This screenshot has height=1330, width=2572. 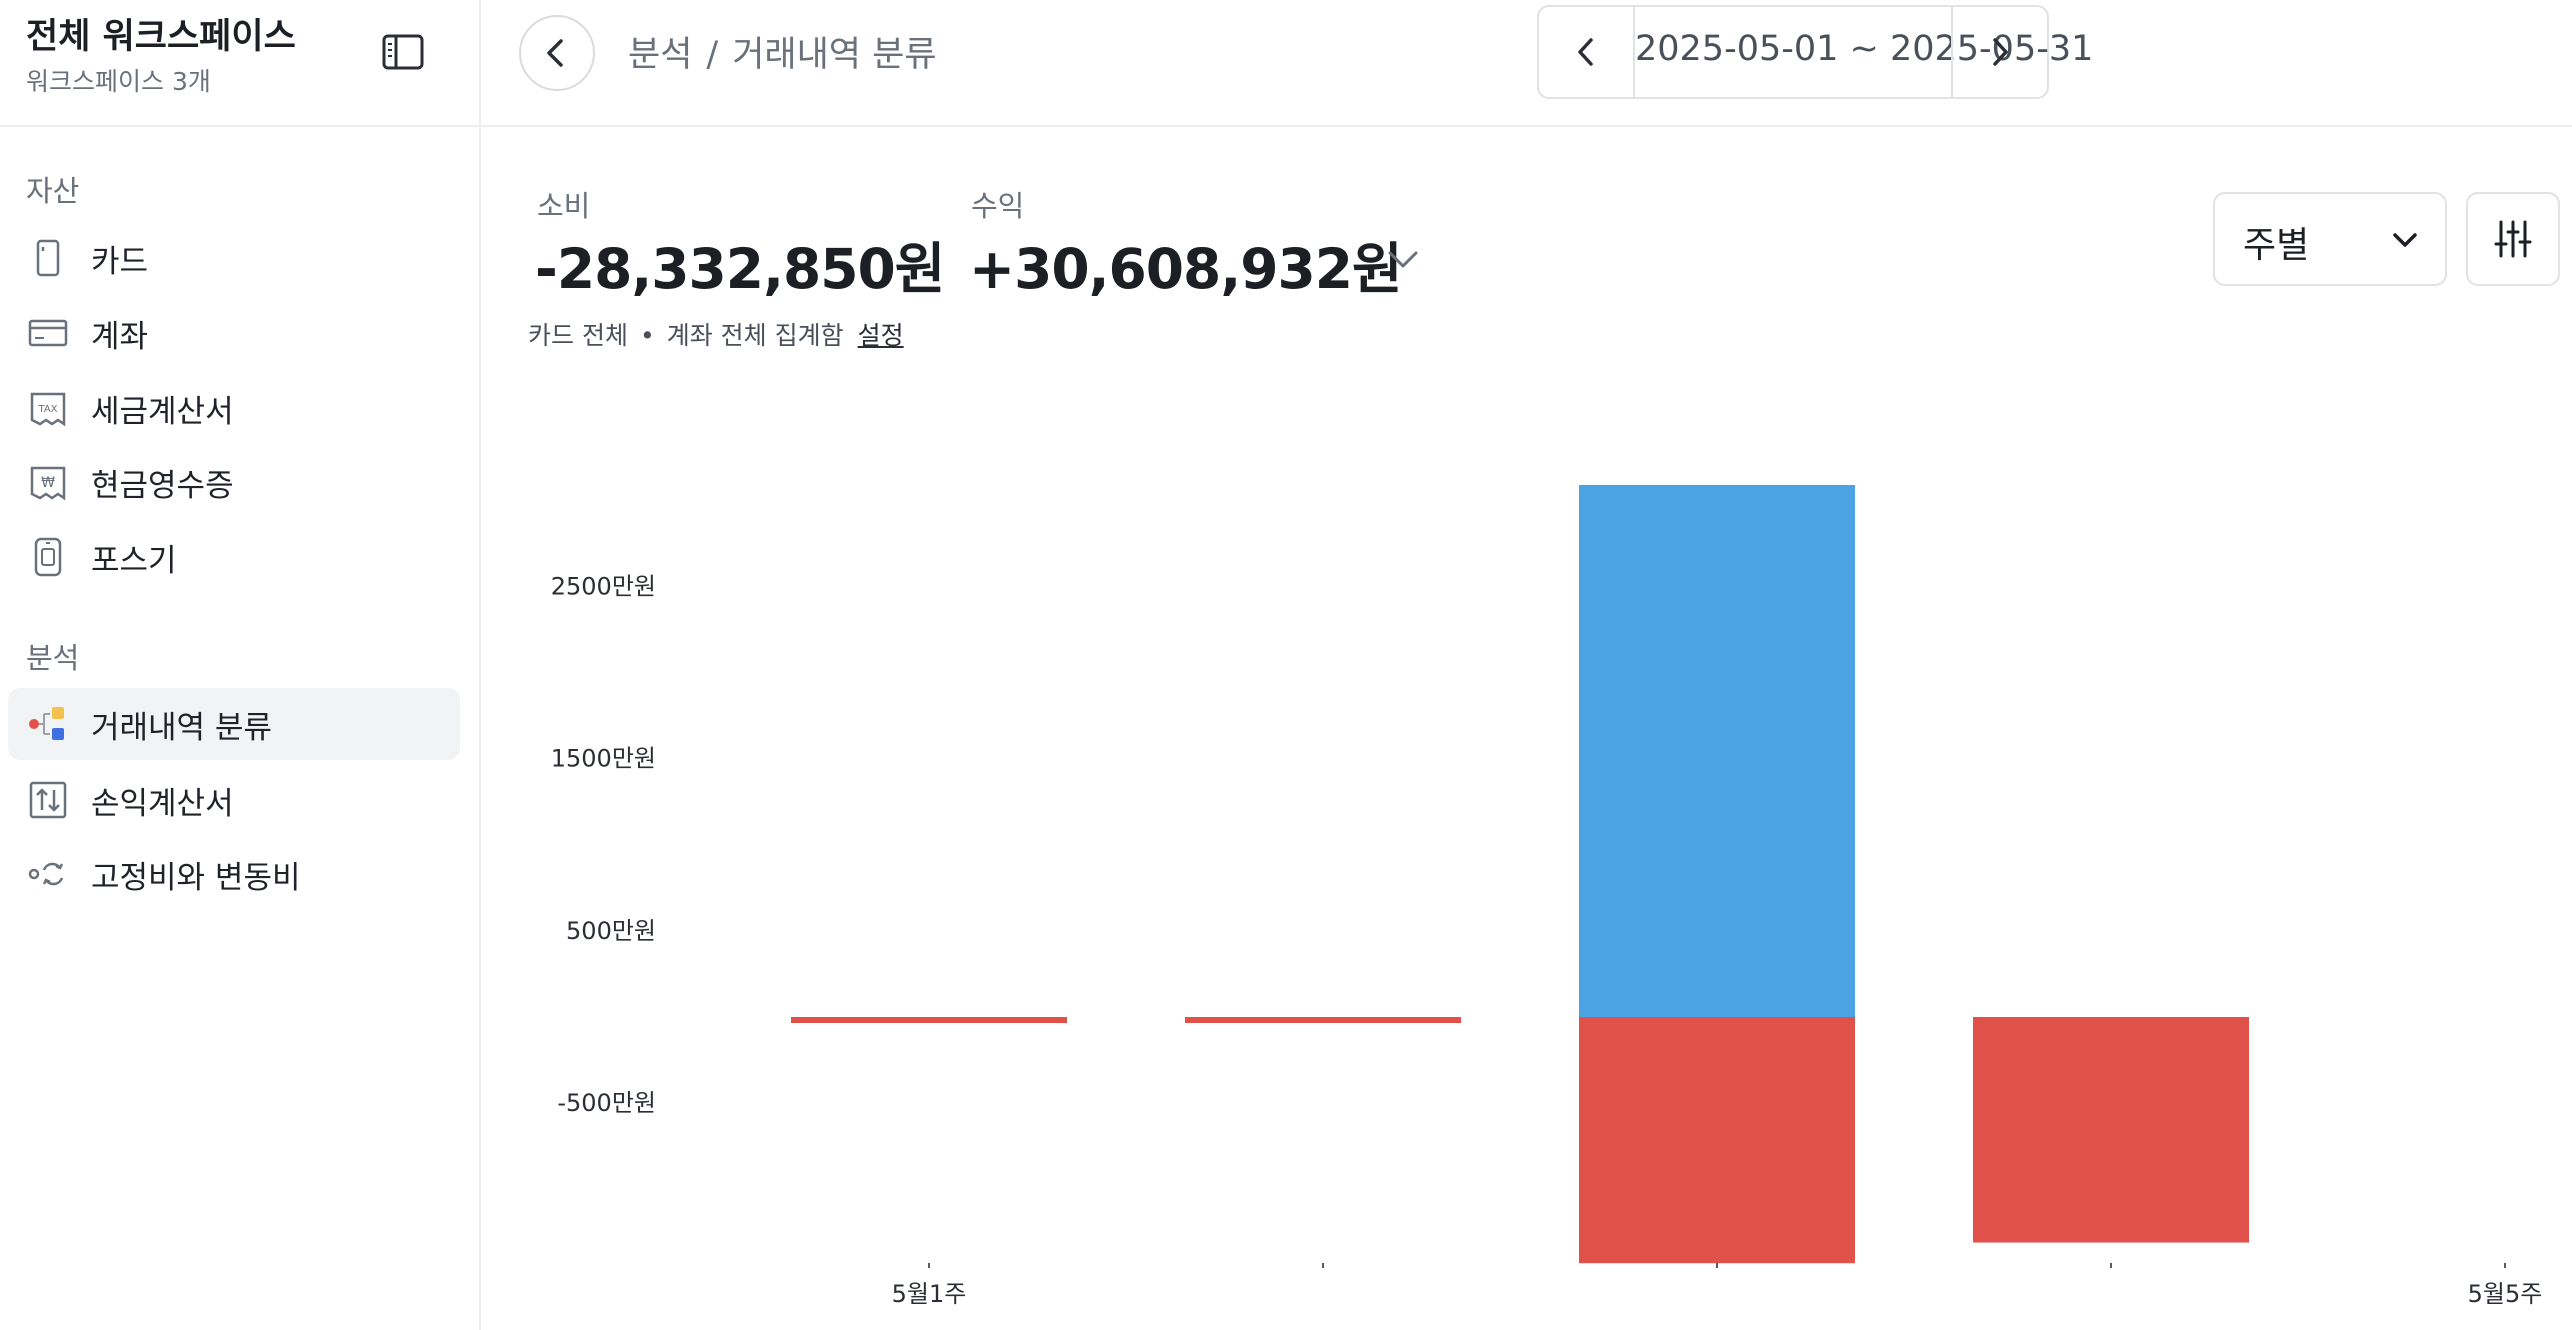 I want to click on income-statement-icon, so click(x=48, y=800).